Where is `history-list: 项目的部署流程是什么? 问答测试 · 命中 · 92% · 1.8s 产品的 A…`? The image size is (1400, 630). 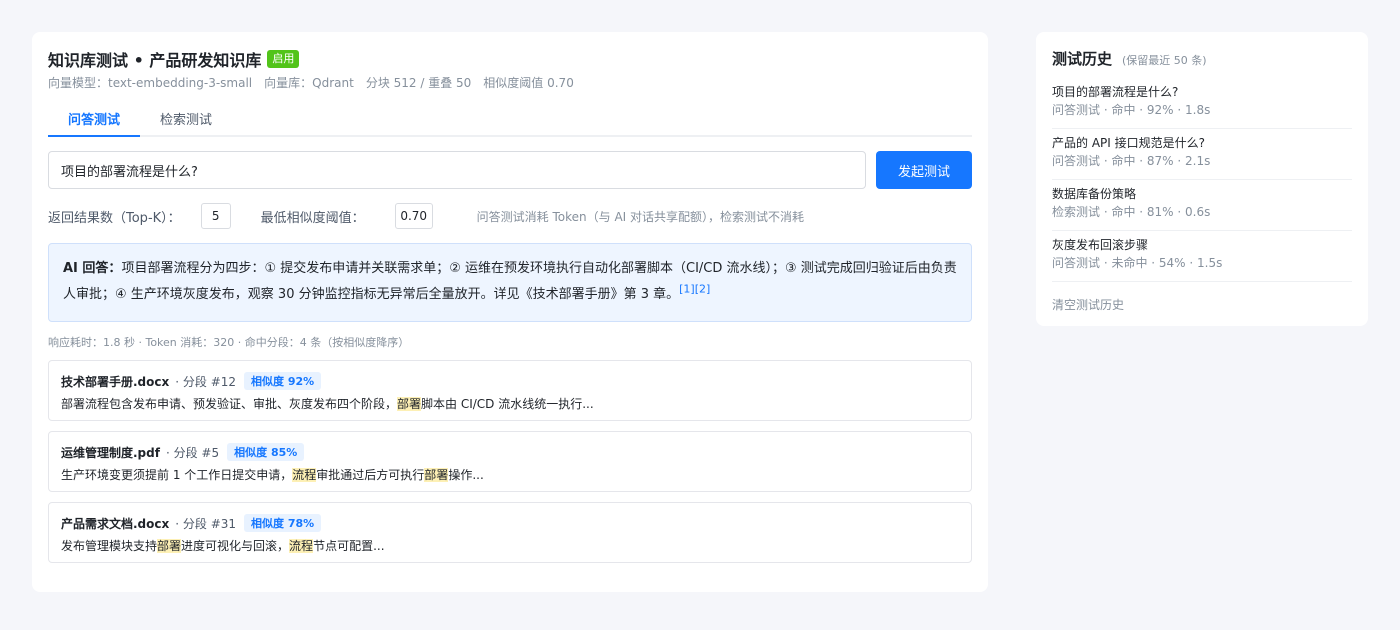 history-list: 项目的部署流程是什么? 问答测试 · 命中 · 92% · 1.8s 产品的 A… is located at coordinates (1202, 180).